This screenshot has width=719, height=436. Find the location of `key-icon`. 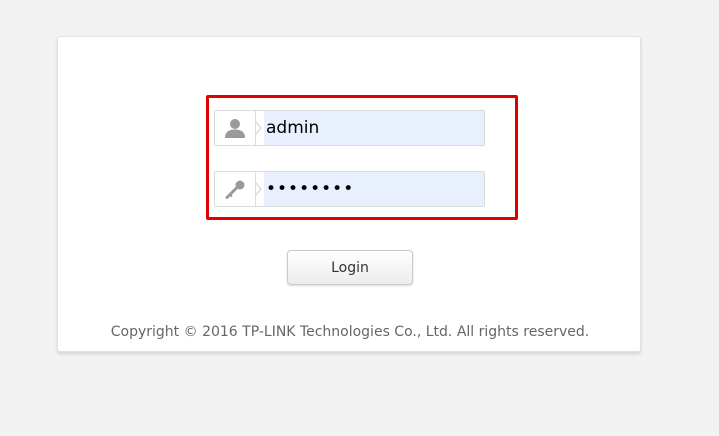

key-icon is located at coordinates (235, 189).